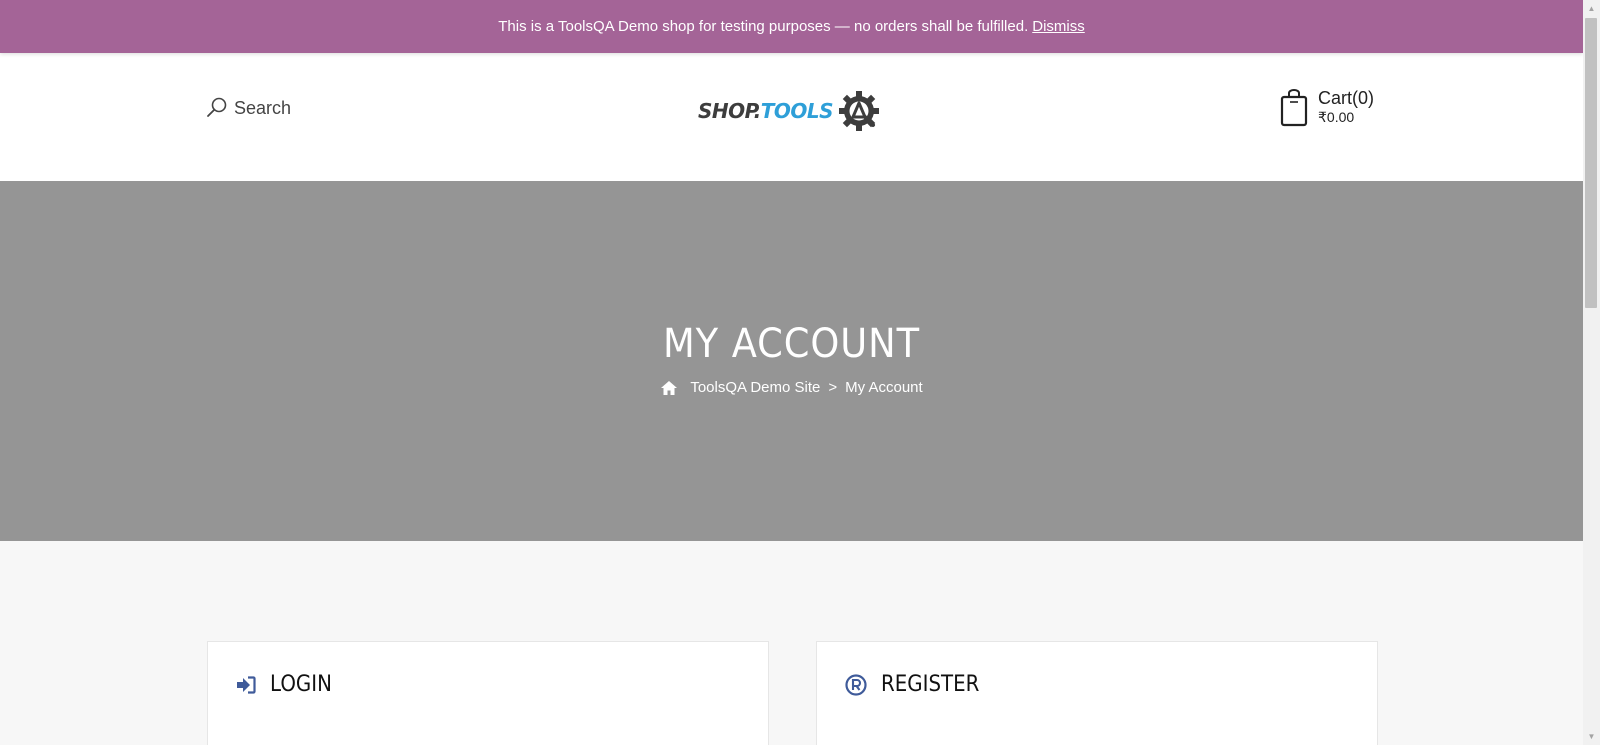 This screenshot has width=1600, height=745. What do you see at coordinates (930, 684) in the screenshot?
I see `register-title: REGISTER` at bounding box center [930, 684].